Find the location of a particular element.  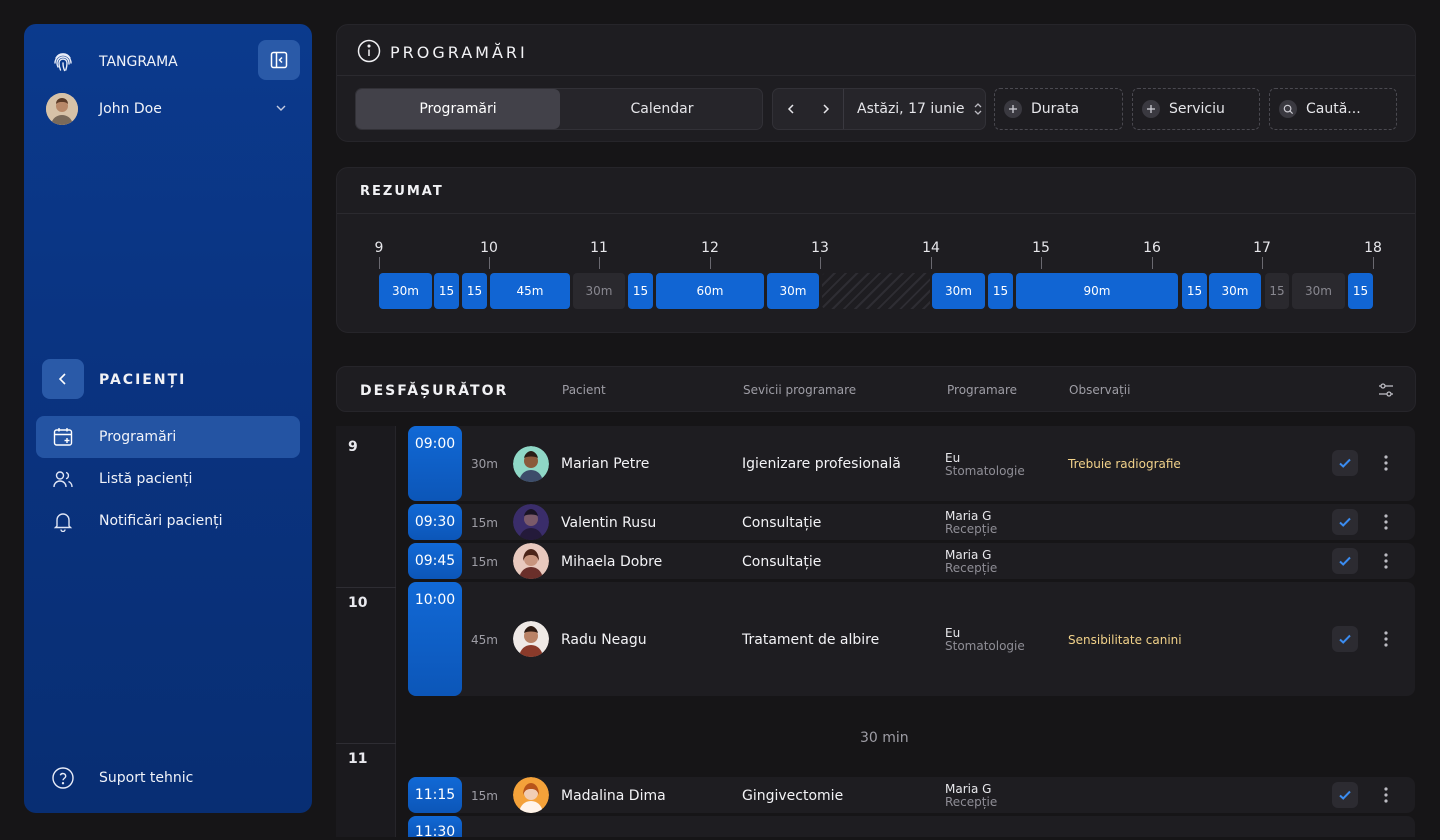

user-menu: John Doe is located at coordinates (168, 109).